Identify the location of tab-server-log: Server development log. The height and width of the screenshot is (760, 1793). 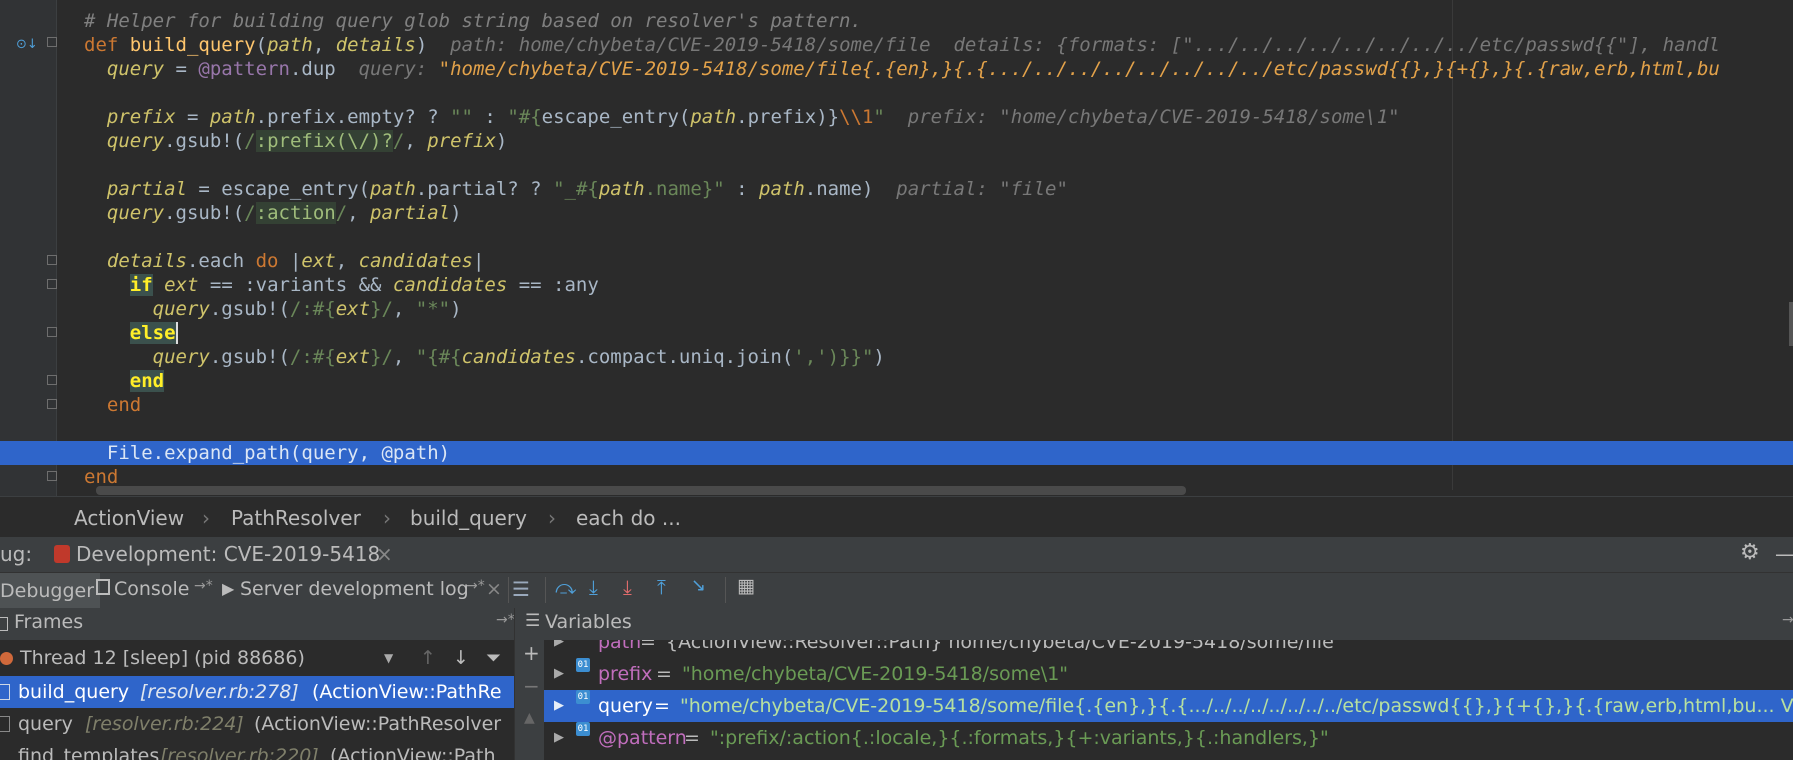
(354, 589).